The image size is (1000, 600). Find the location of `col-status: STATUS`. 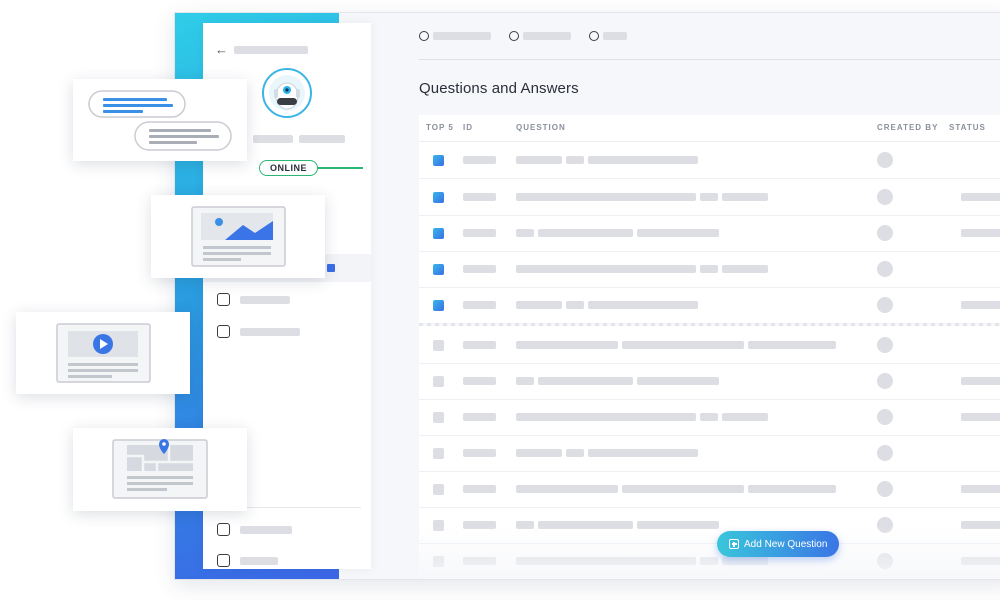

col-status: STATUS is located at coordinates (967, 127).